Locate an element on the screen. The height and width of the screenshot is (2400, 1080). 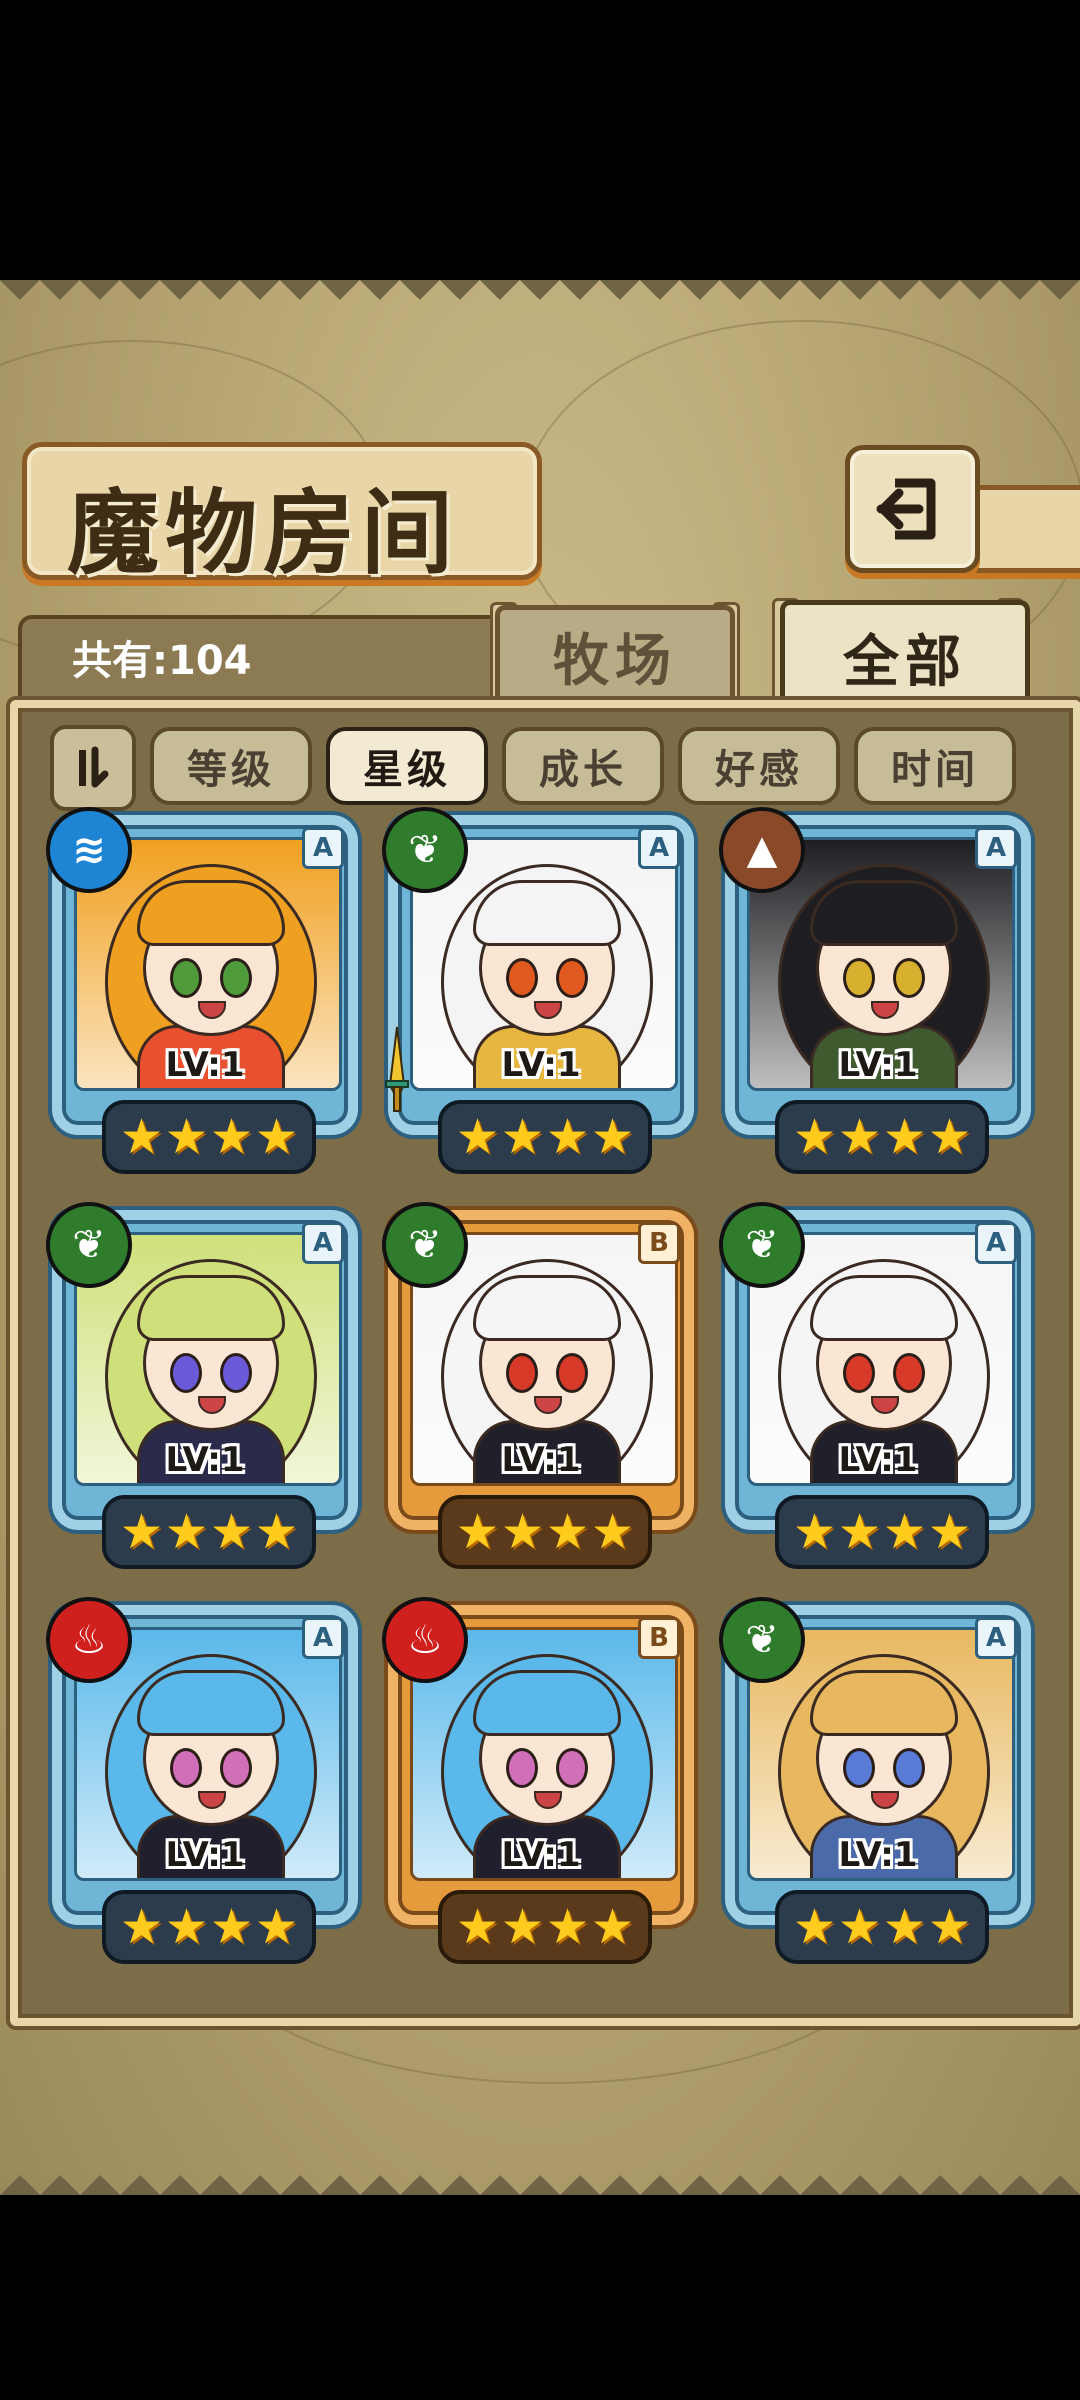
tab-ranch: 牧场 is located at coordinates (615, 656).